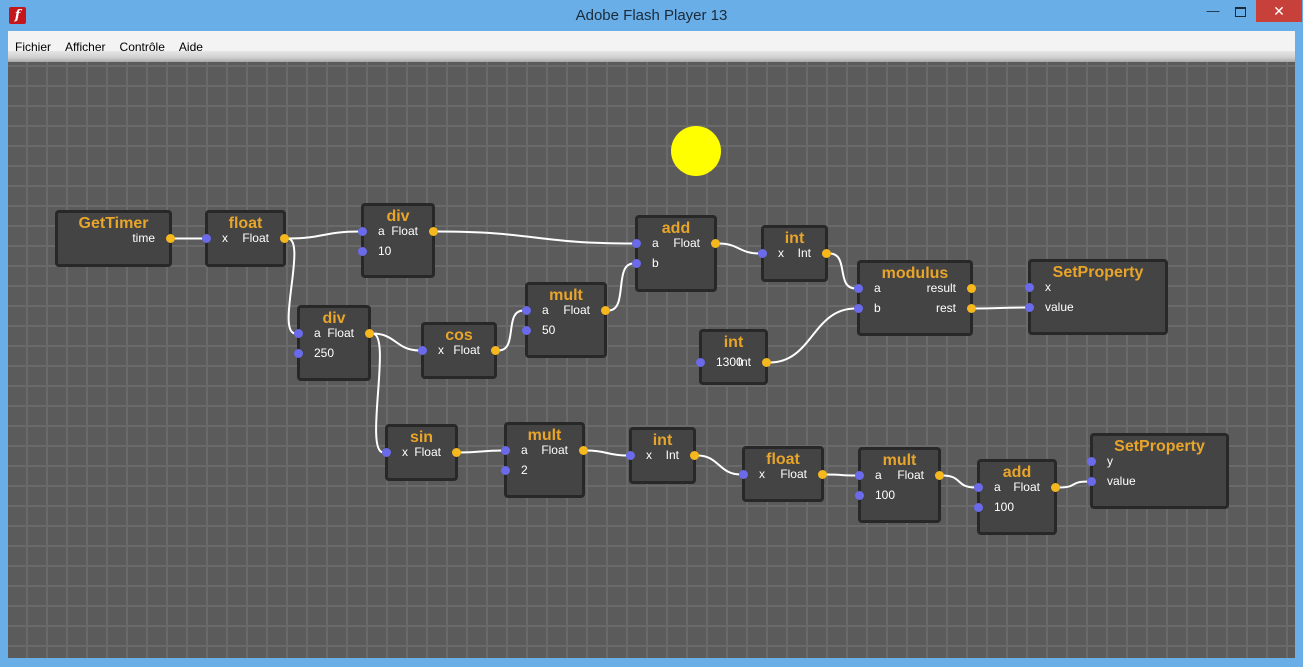  What do you see at coordinates (1213, 11) in the screenshot?
I see `minimize-button: —` at bounding box center [1213, 11].